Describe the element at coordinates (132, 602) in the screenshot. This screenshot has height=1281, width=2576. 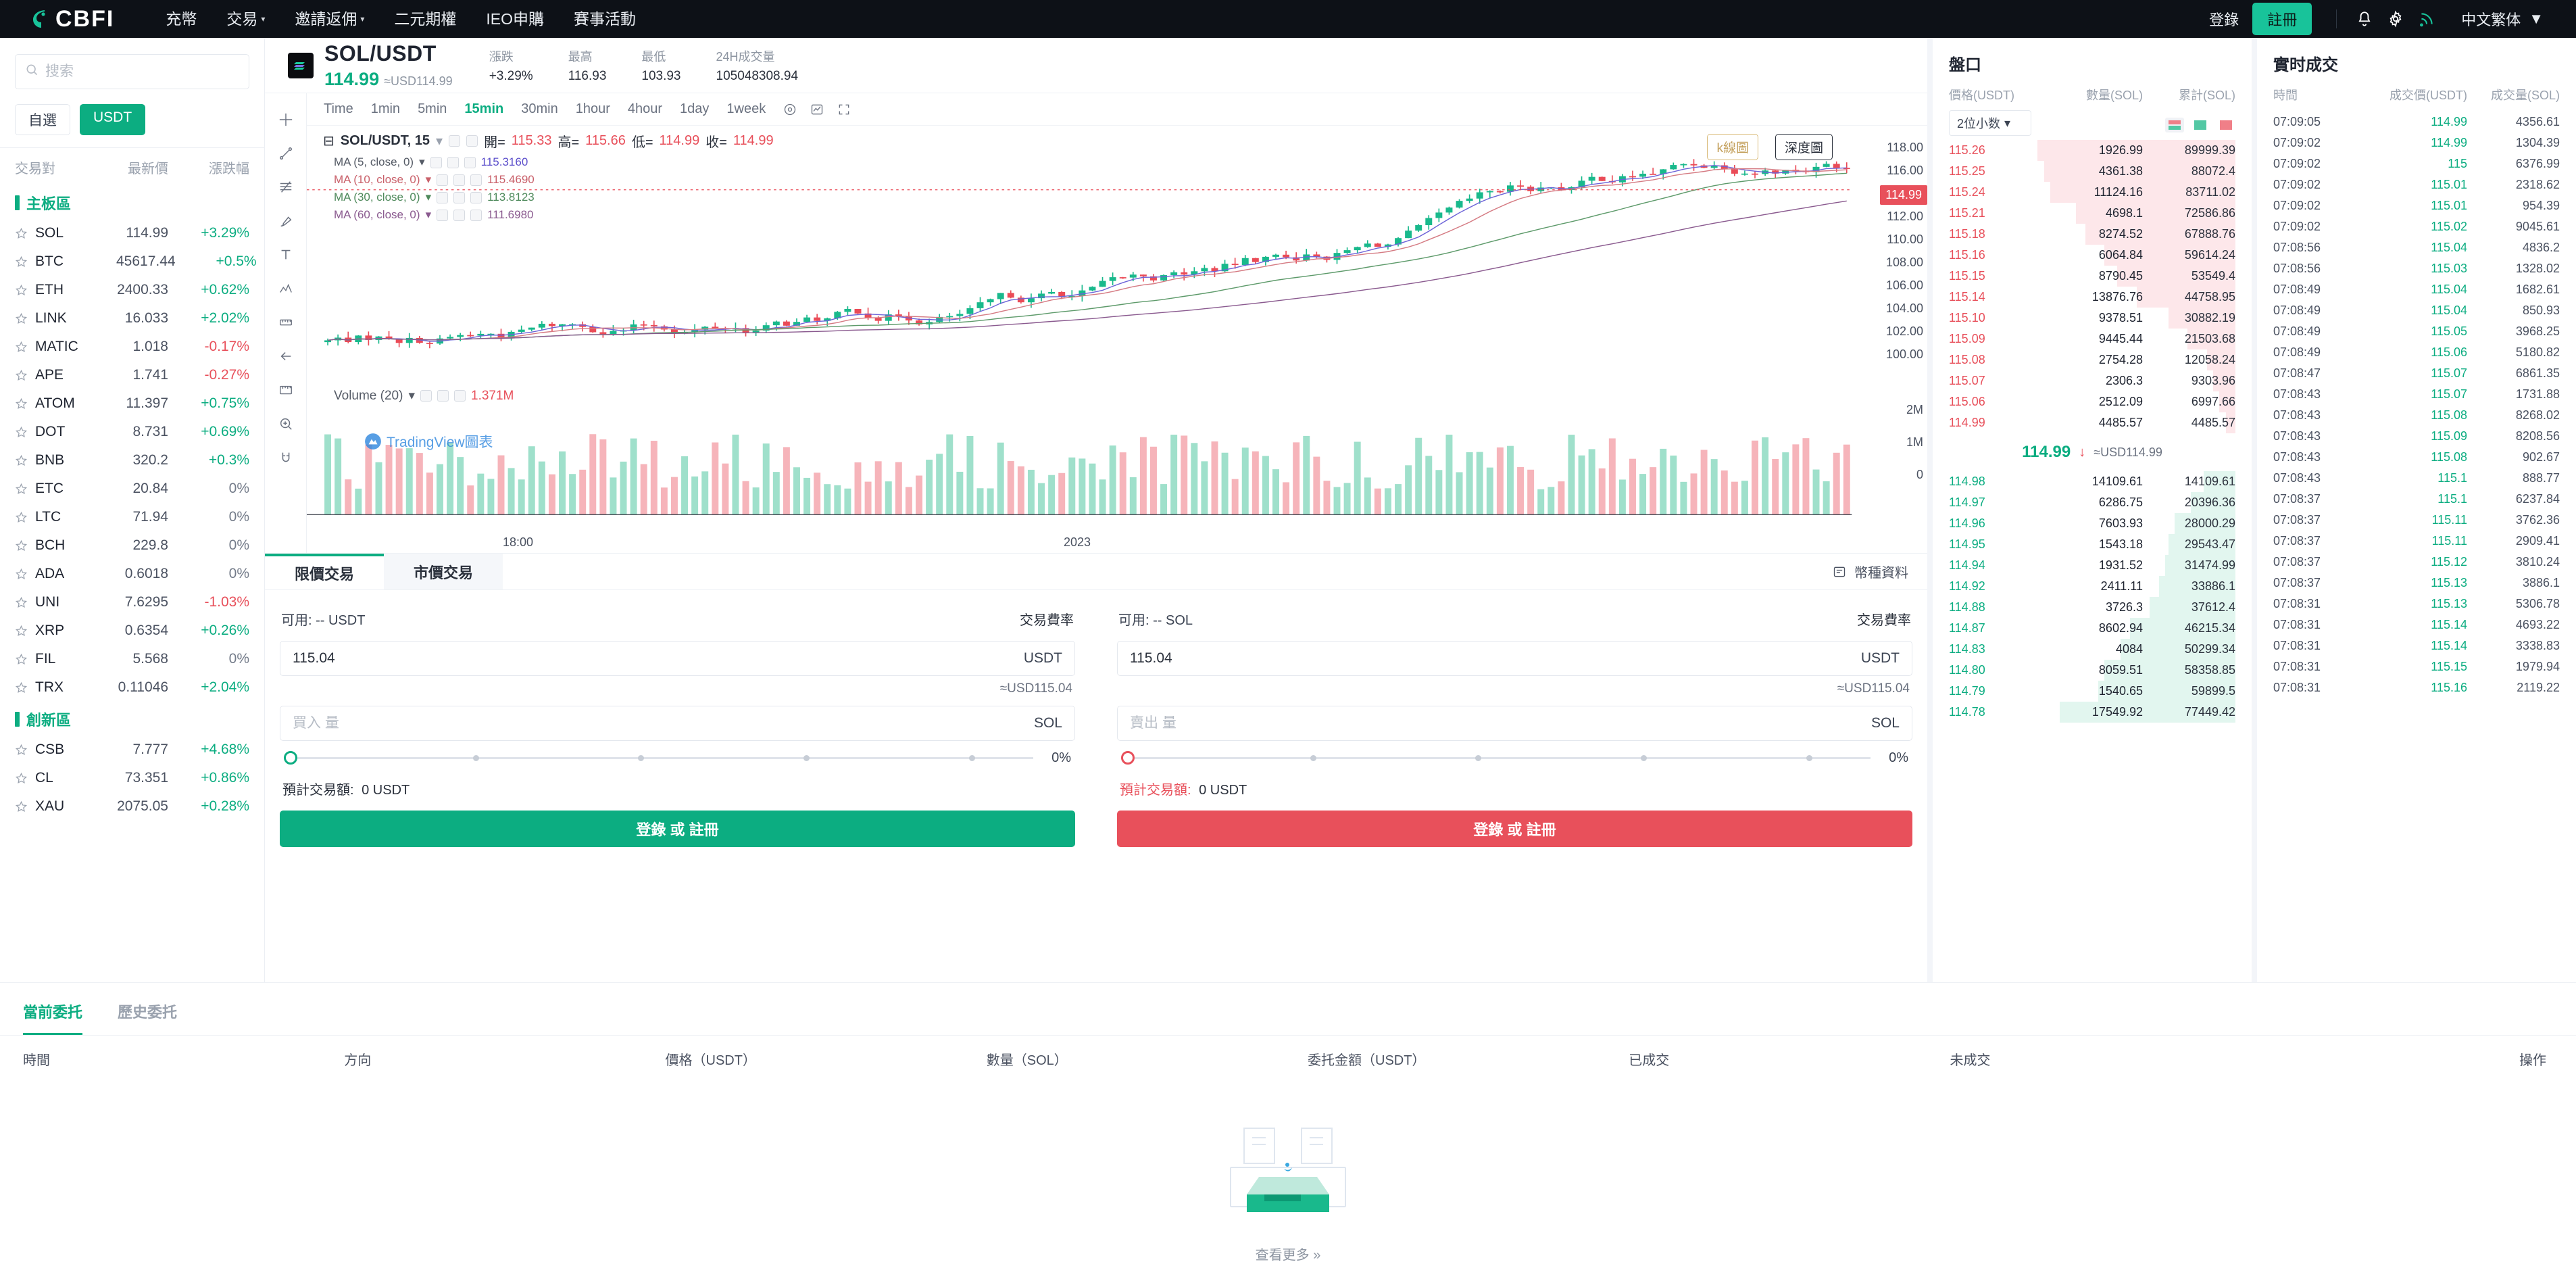
I see `coin-row: UNI 7.6295 -1.03%` at that location.